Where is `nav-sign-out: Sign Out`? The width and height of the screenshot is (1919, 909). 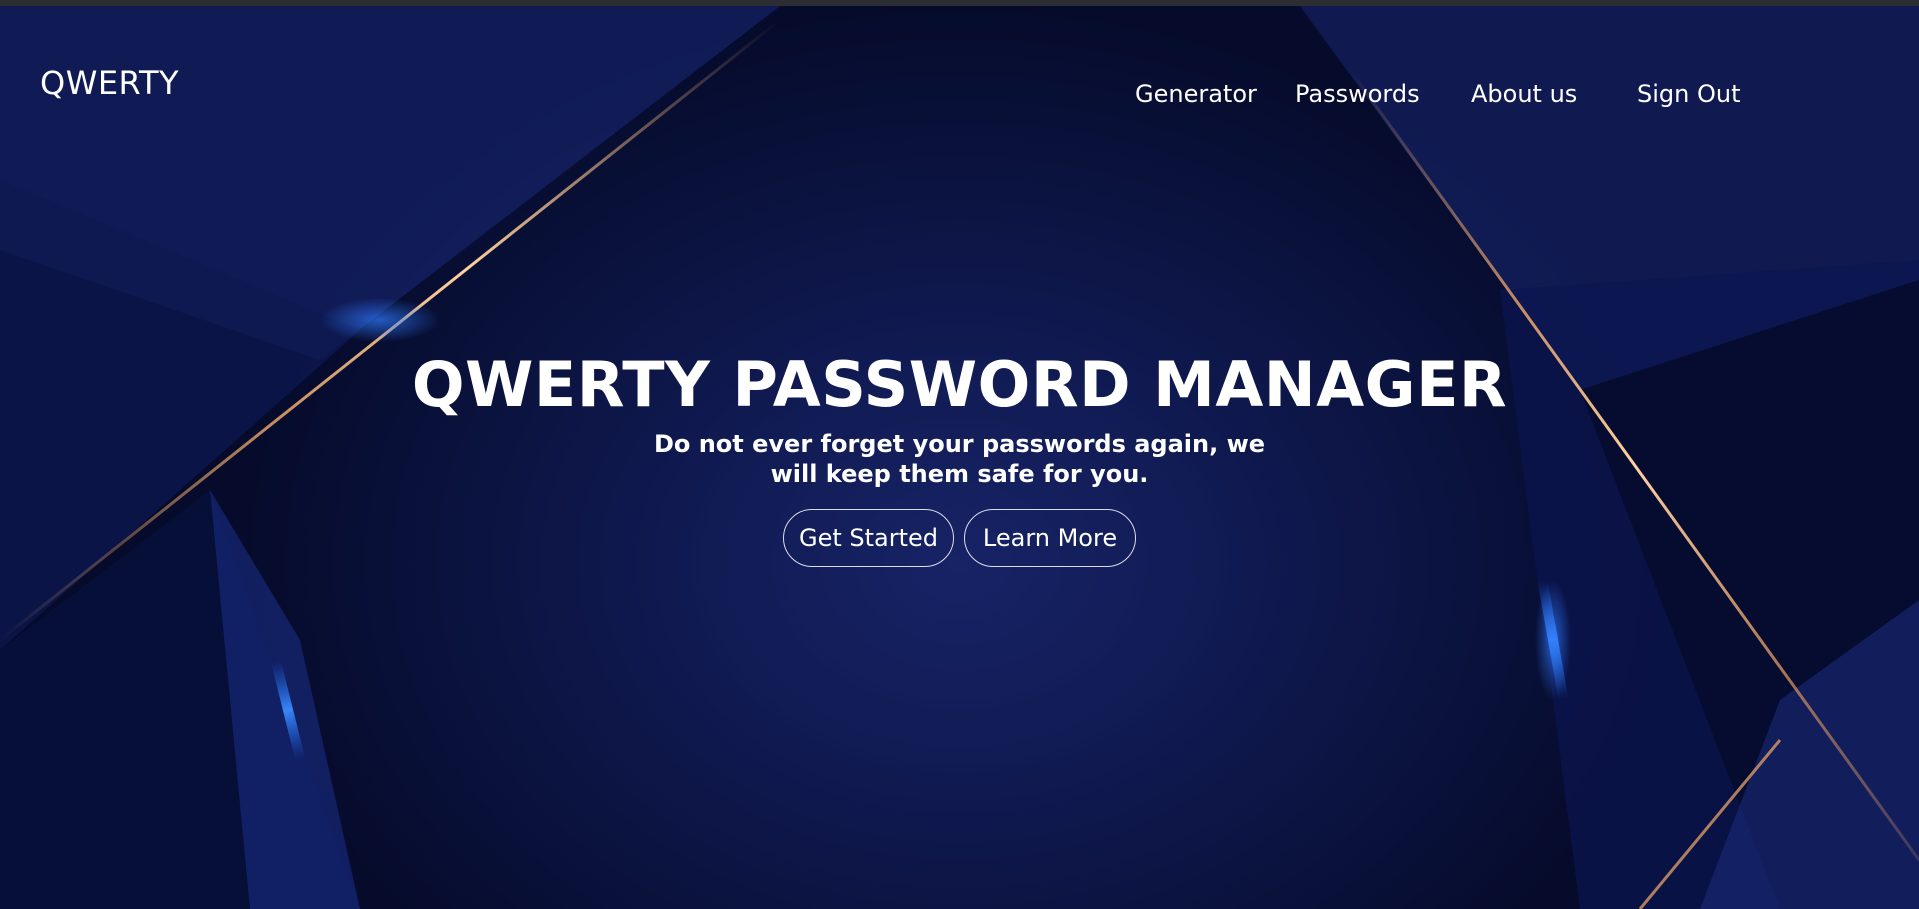 nav-sign-out: Sign Out is located at coordinates (1689, 94).